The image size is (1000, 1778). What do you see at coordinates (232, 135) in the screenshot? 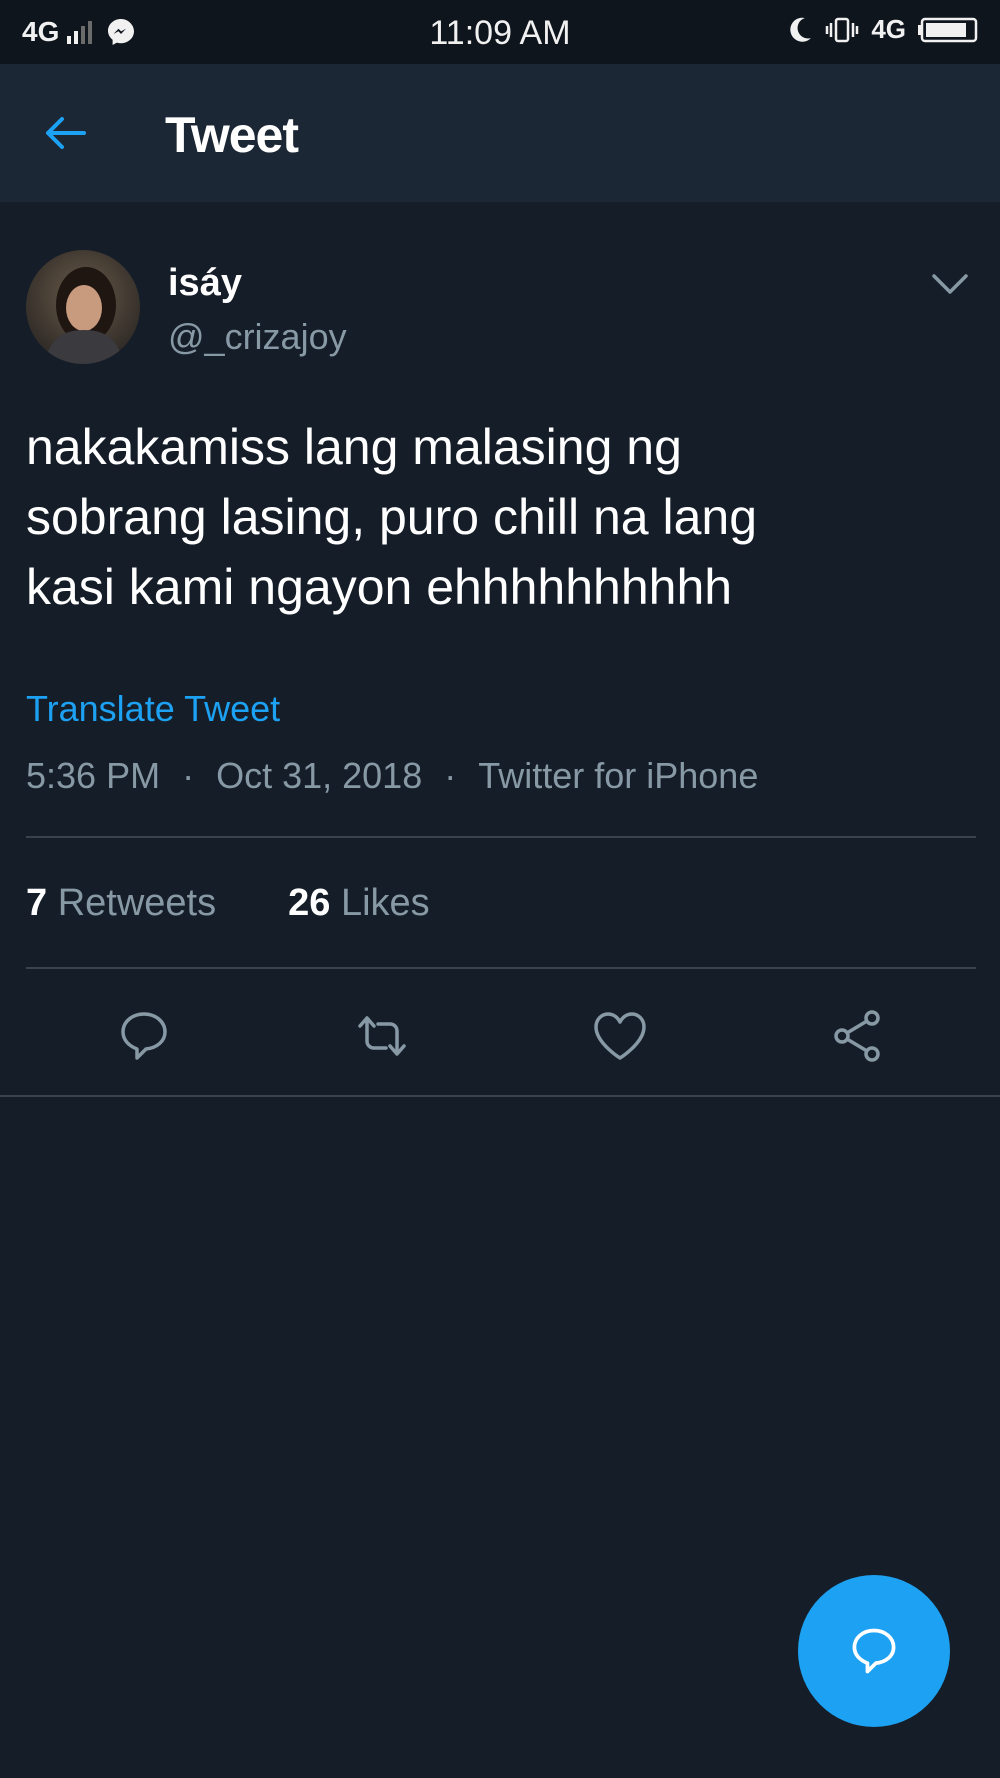
I see `page-title: Tweet` at bounding box center [232, 135].